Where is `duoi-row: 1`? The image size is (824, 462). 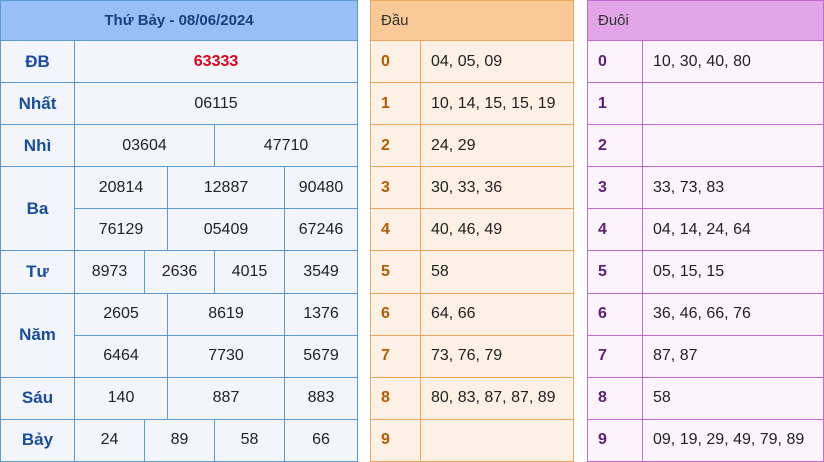
duoi-row: 1 is located at coordinates (705, 104).